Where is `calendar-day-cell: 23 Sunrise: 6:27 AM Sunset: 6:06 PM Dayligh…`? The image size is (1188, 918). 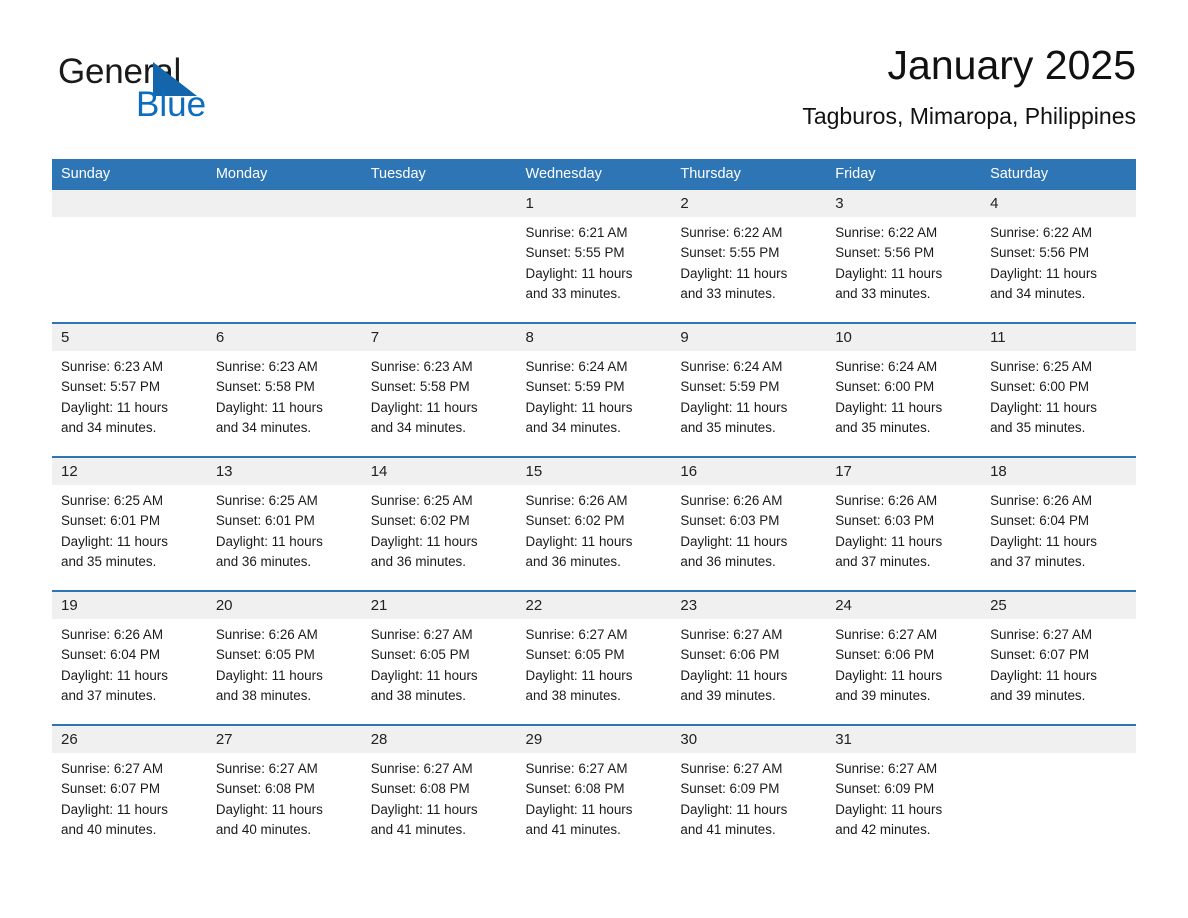
calendar-day-cell: 23 Sunrise: 6:27 AM Sunset: 6:06 PM Dayligh… is located at coordinates (749, 657).